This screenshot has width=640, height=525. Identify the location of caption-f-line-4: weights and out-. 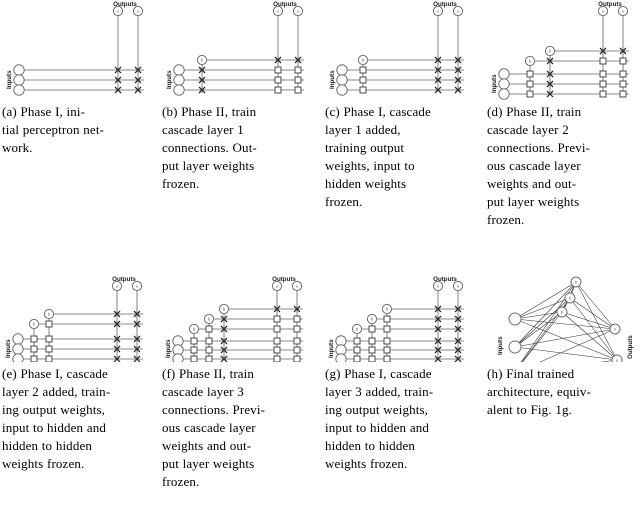
(207, 445).